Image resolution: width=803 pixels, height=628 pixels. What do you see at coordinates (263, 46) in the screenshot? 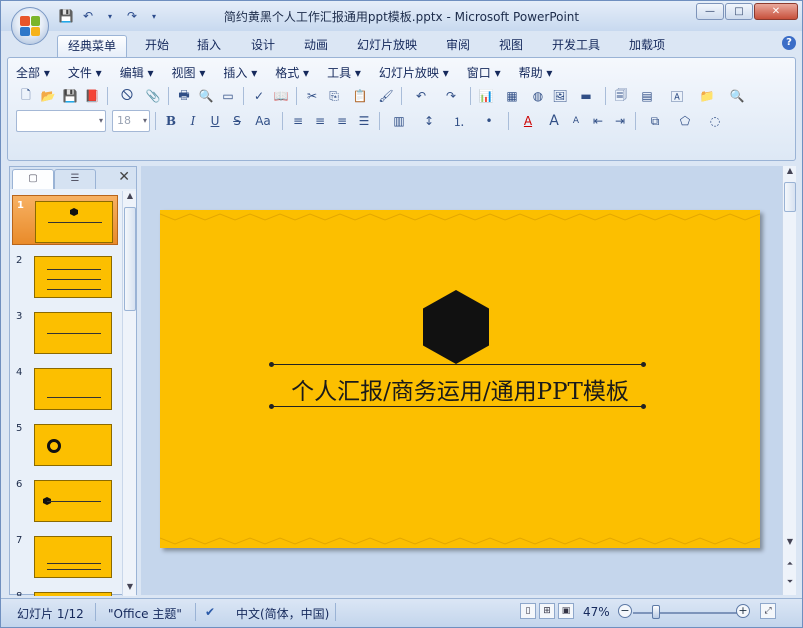
I see `tab-design: 设计` at bounding box center [263, 46].